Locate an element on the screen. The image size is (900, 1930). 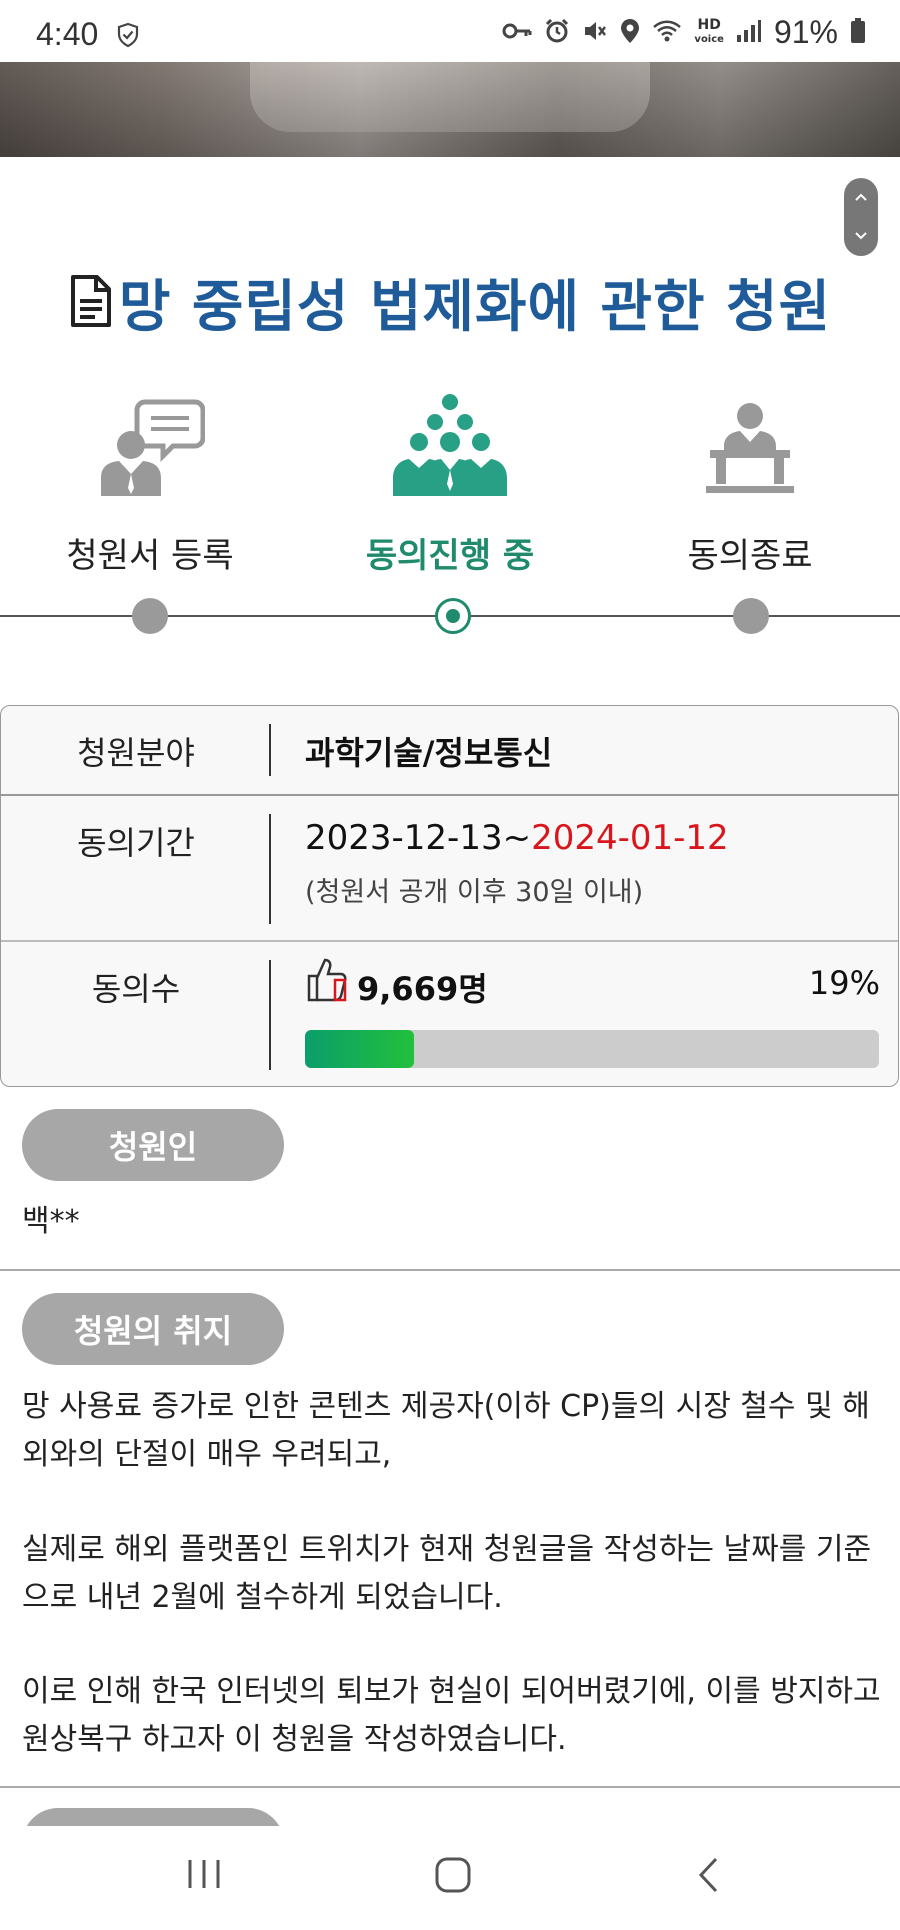
count-value: 9,669명 is located at coordinates (422, 989).